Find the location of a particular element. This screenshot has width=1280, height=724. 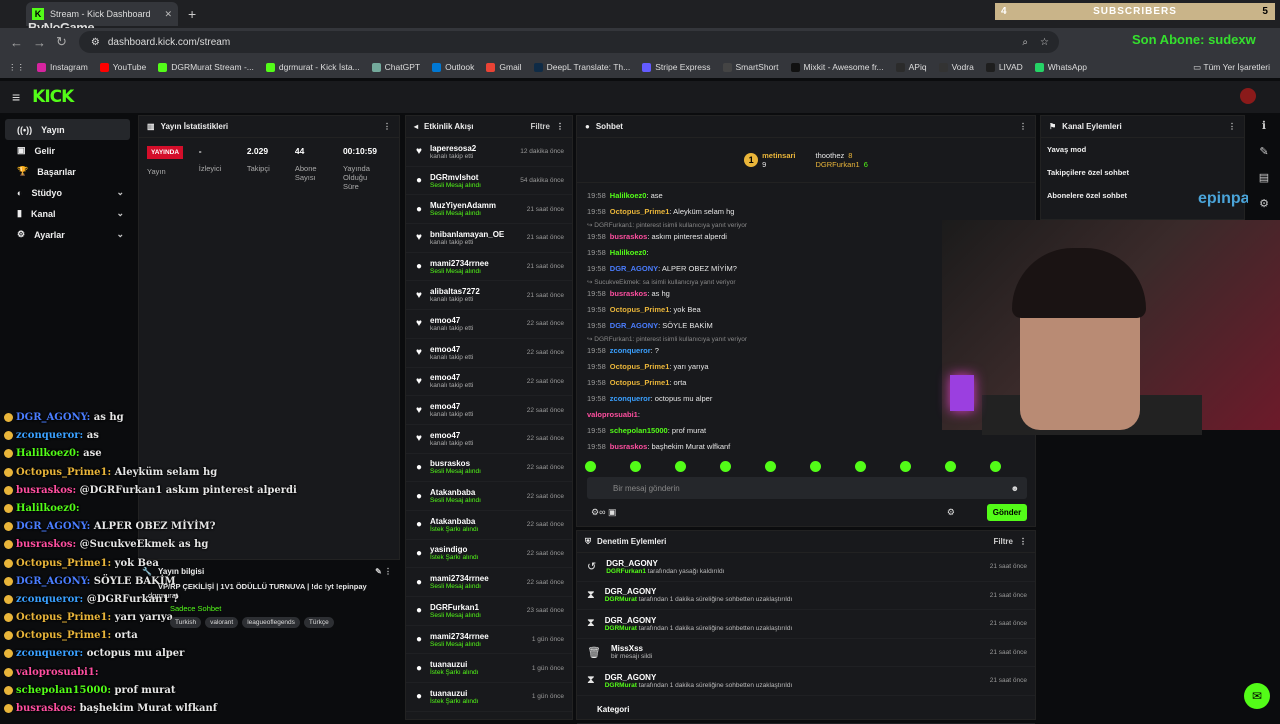

site-info-icon: ⚙ is located at coordinates (95, 42).